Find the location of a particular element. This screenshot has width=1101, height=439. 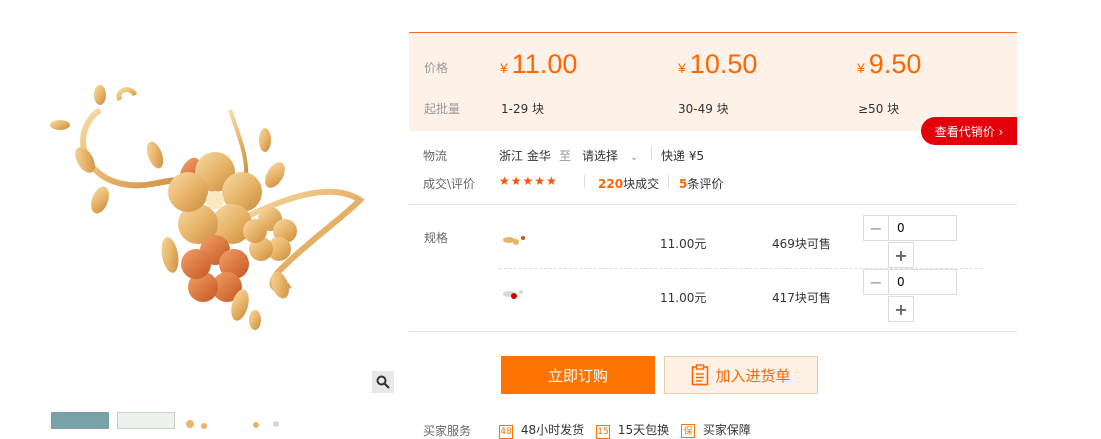

agent-price-button: 查看代销价 › is located at coordinates (969, 131).